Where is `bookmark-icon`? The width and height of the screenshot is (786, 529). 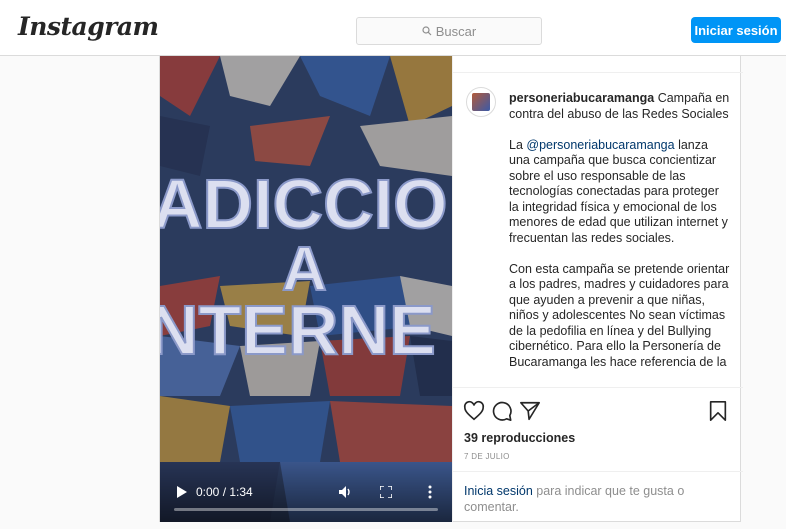
bookmark-icon is located at coordinates (718, 411).